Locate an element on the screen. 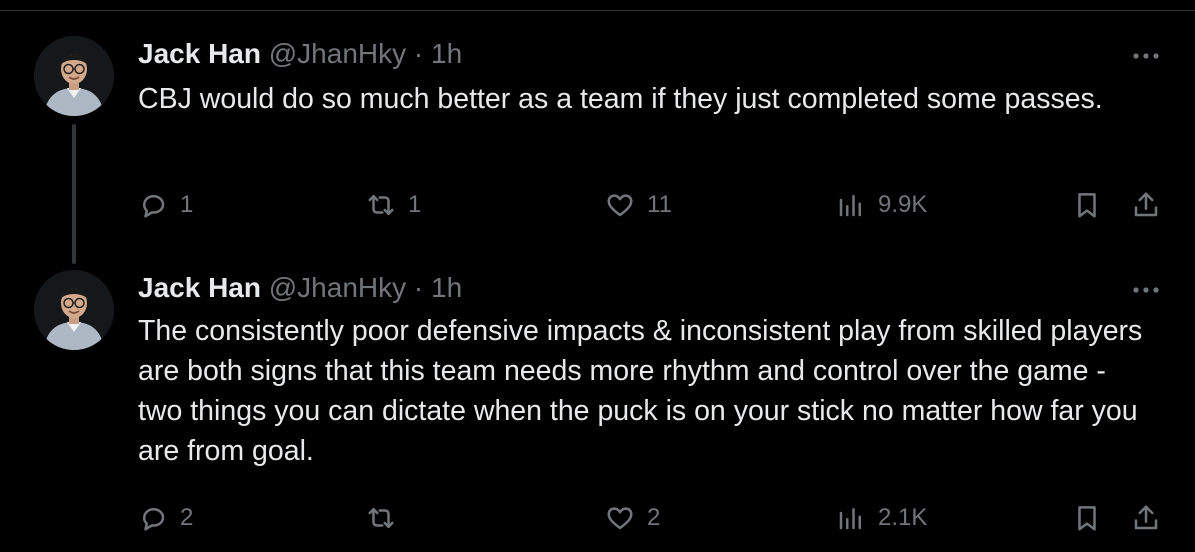 This screenshot has height=552, width=1195. like-count: 2 is located at coordinates (654, 517).